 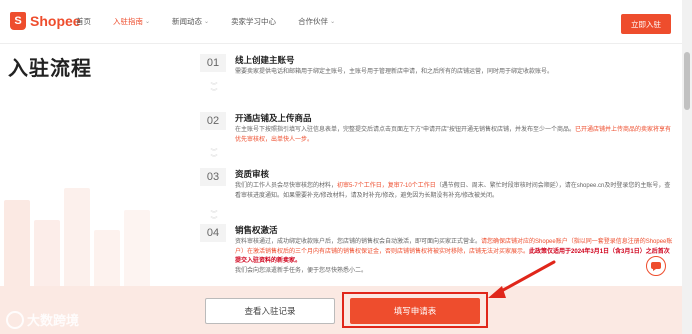 What do you see at coordinates (213, 121) in the screenshot?
I see `step-number: 02` at bounding box center [213, 121].